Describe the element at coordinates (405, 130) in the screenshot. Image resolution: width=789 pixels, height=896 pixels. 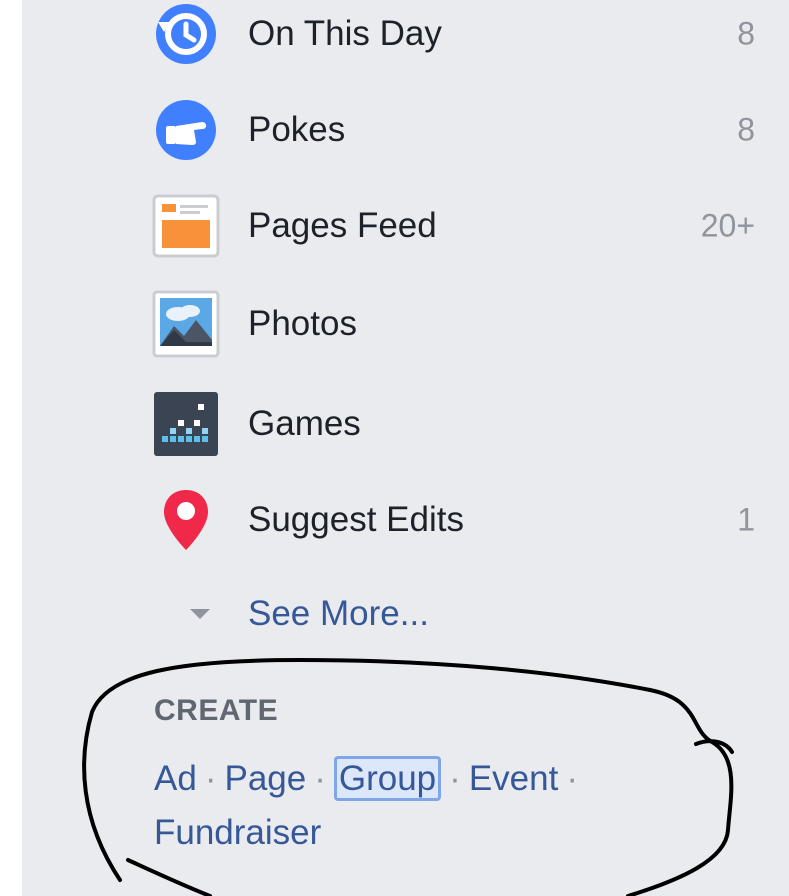
I see `sidebar-item-pokes: Pokes 8` at that location.